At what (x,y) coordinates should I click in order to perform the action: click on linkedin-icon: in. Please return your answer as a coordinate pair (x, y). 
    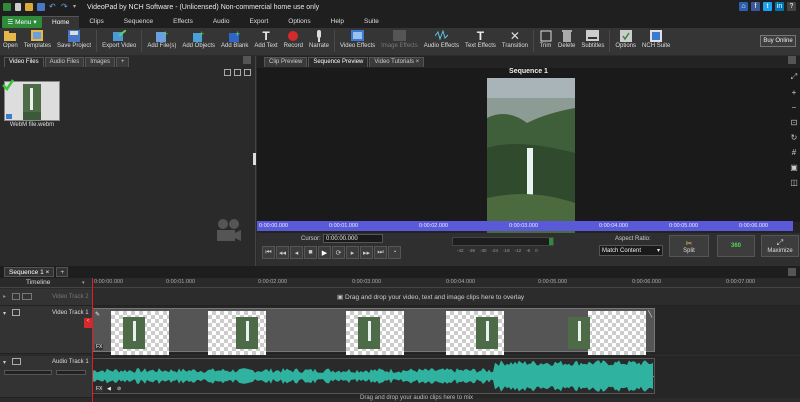
    Looking at the image, I should click on (779, 6).